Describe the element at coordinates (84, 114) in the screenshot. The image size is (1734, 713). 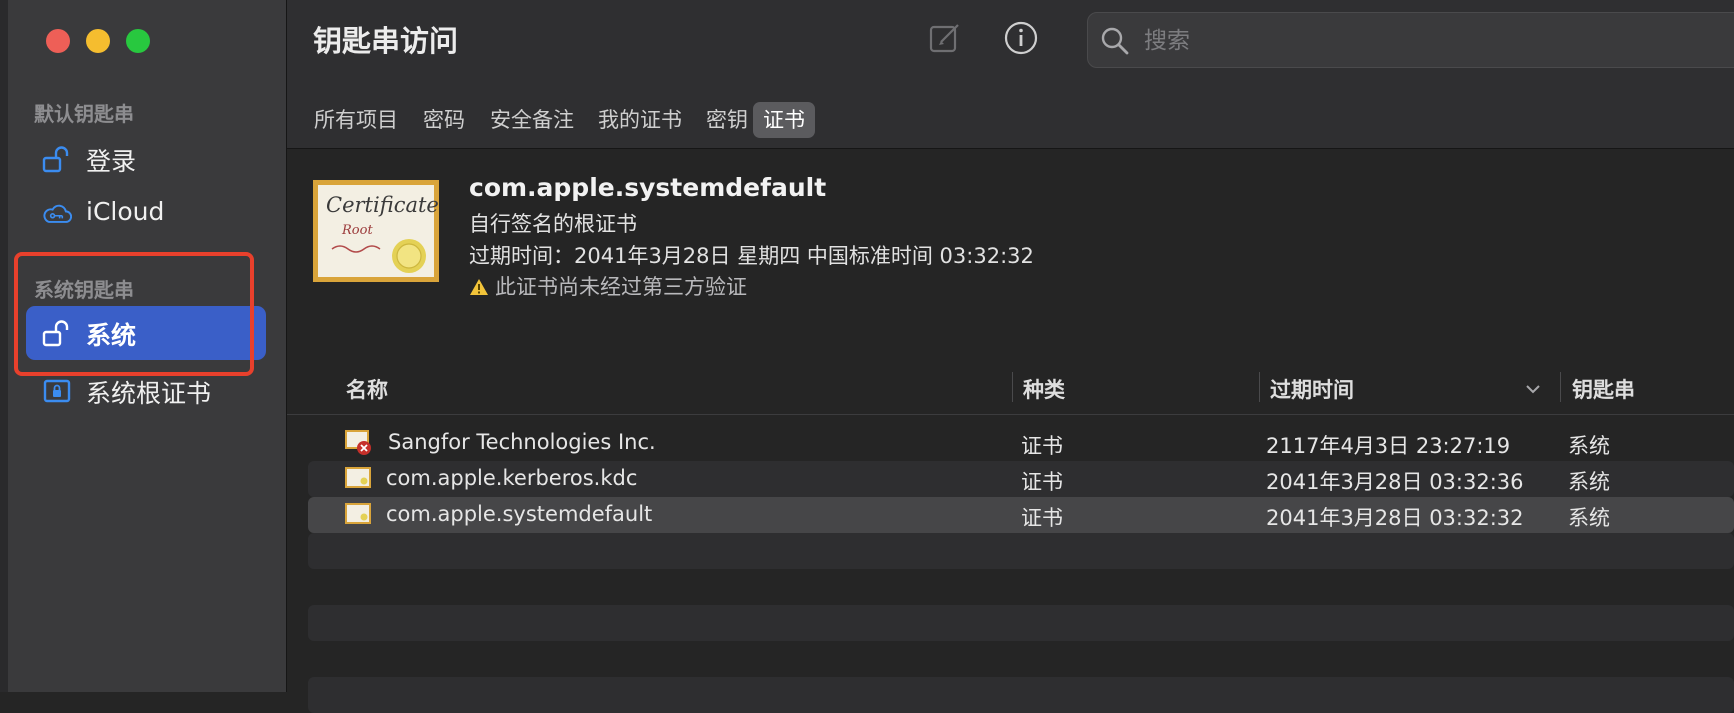
I see `section-default-keychains: 默认钥匙串` at that location.